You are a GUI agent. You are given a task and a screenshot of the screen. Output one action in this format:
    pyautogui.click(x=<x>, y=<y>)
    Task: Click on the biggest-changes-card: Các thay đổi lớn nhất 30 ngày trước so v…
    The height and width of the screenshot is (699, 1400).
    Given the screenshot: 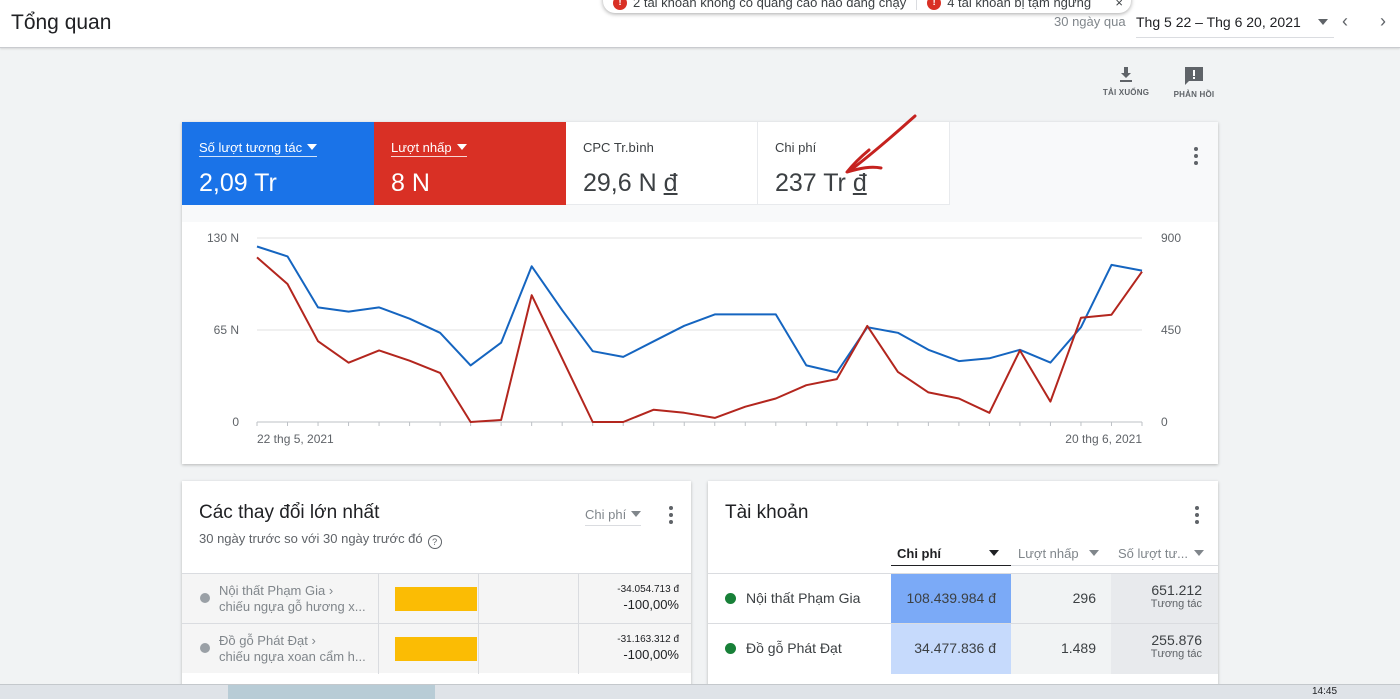 What is the action you would take?
    pyautogui.click(x=436, y=590)
    